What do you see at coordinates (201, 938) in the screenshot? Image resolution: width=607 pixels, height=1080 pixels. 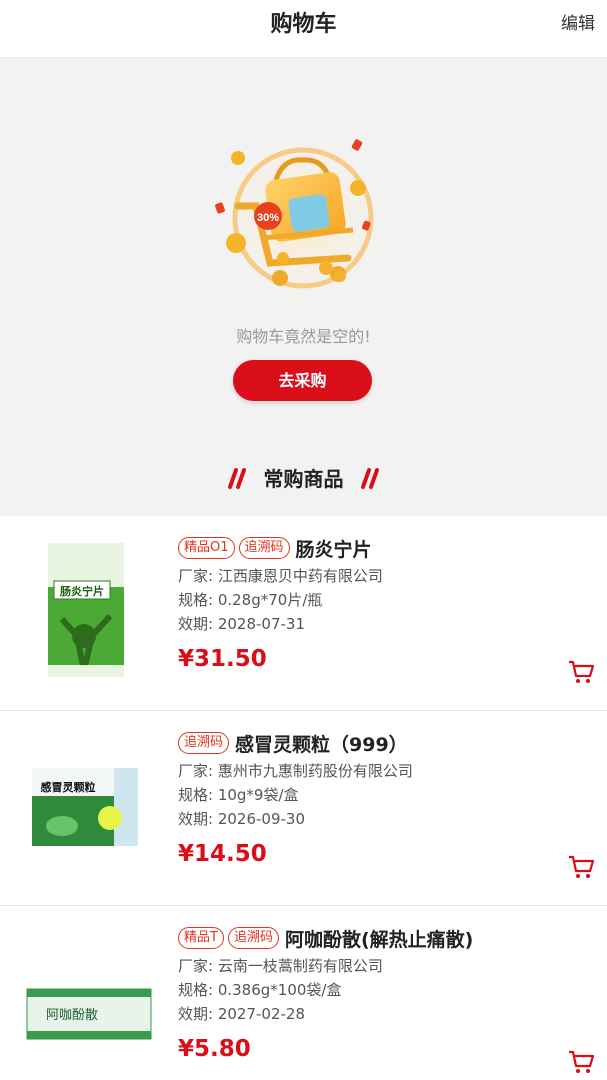 I see `tag-premium: 精品T` at bounding box center [201, 938].